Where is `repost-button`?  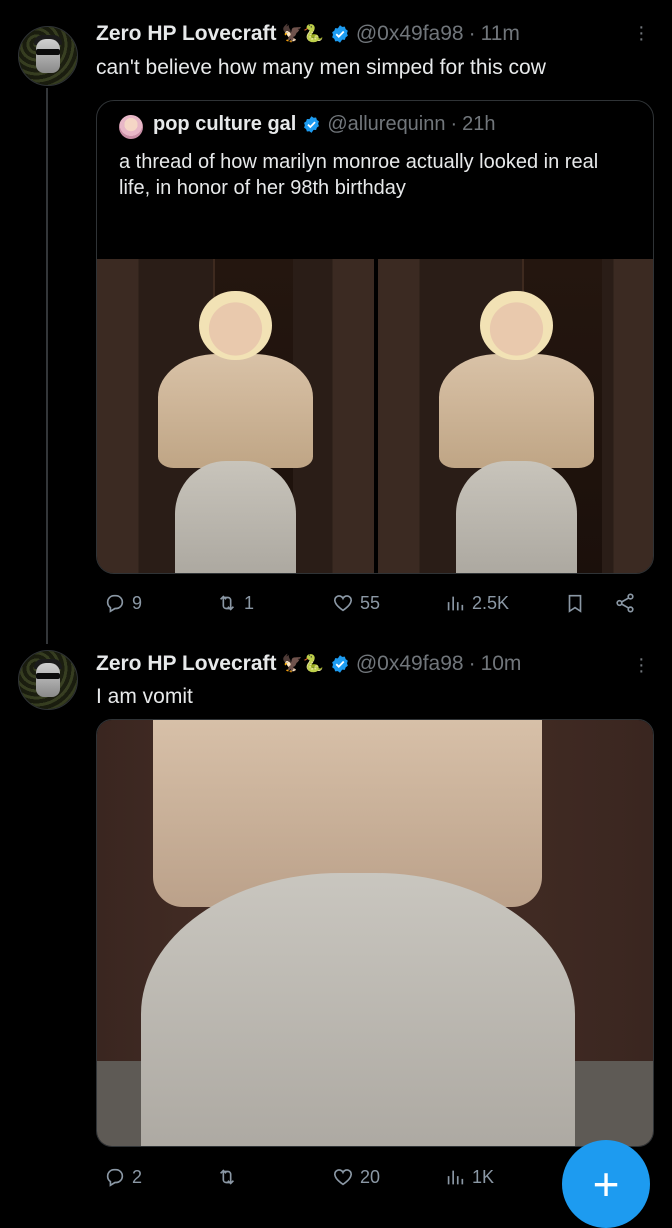 repost-button is located at coordinates (230, 1177).